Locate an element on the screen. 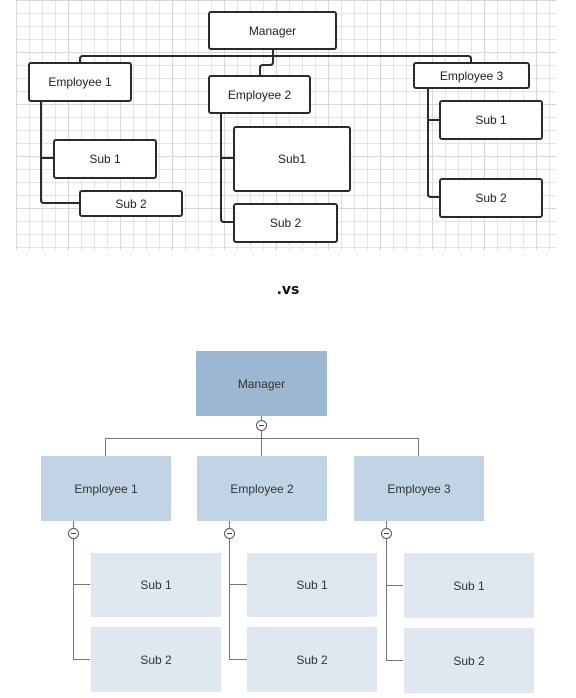 This screenshot has width=576, height=698. connector-employee-1-children is located at coordinates (81, 590).